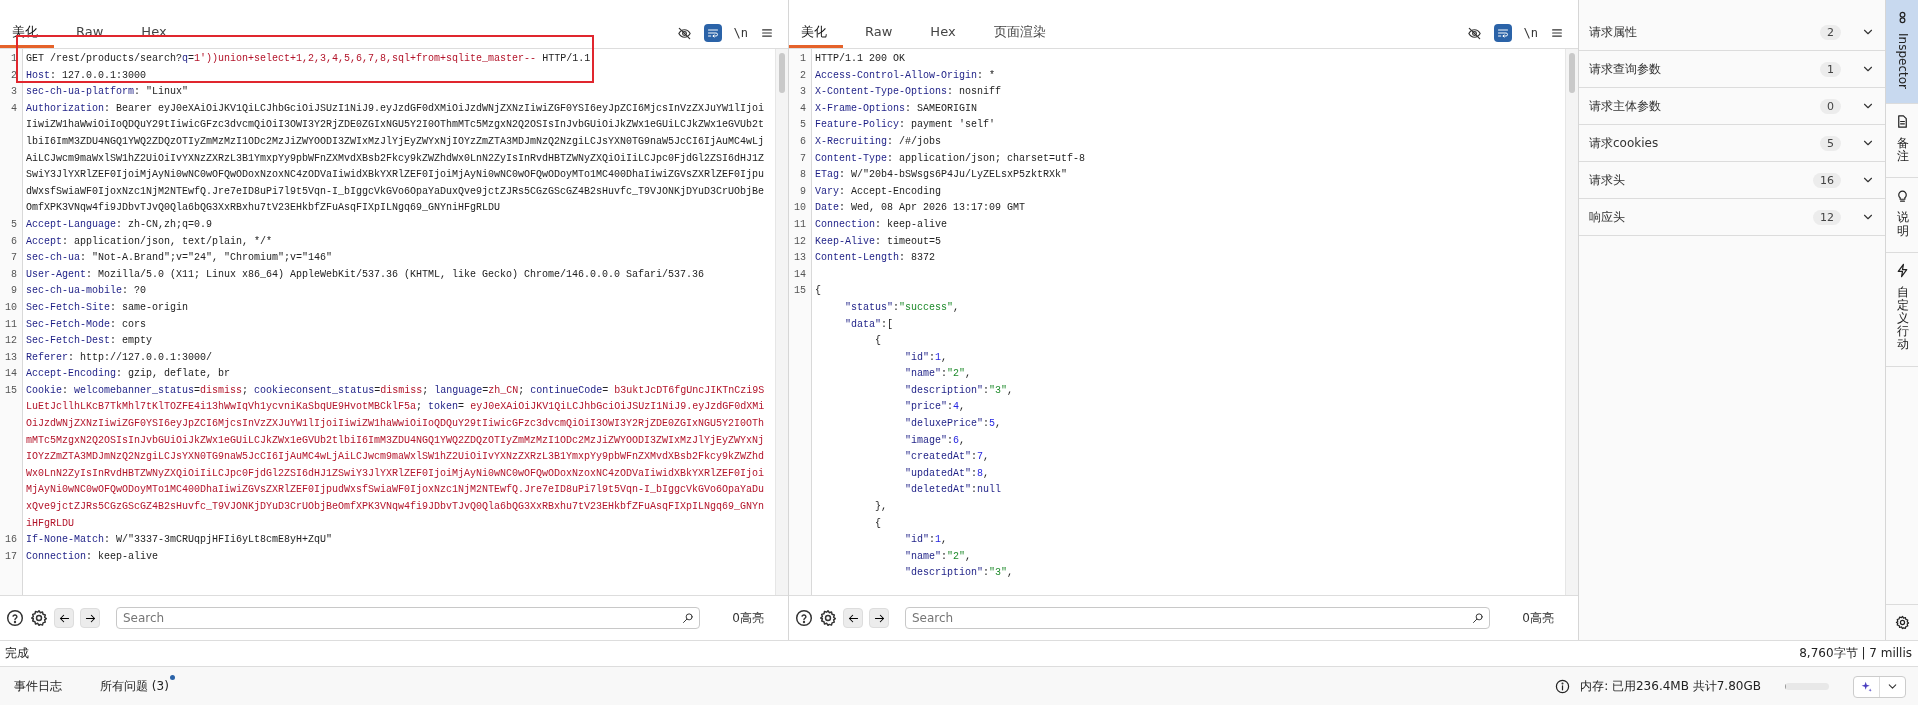  What do you see at coordinates (1902, 196) in the screenshot?
I see `lightbulb-icon` at bounding box center [1902, 196].